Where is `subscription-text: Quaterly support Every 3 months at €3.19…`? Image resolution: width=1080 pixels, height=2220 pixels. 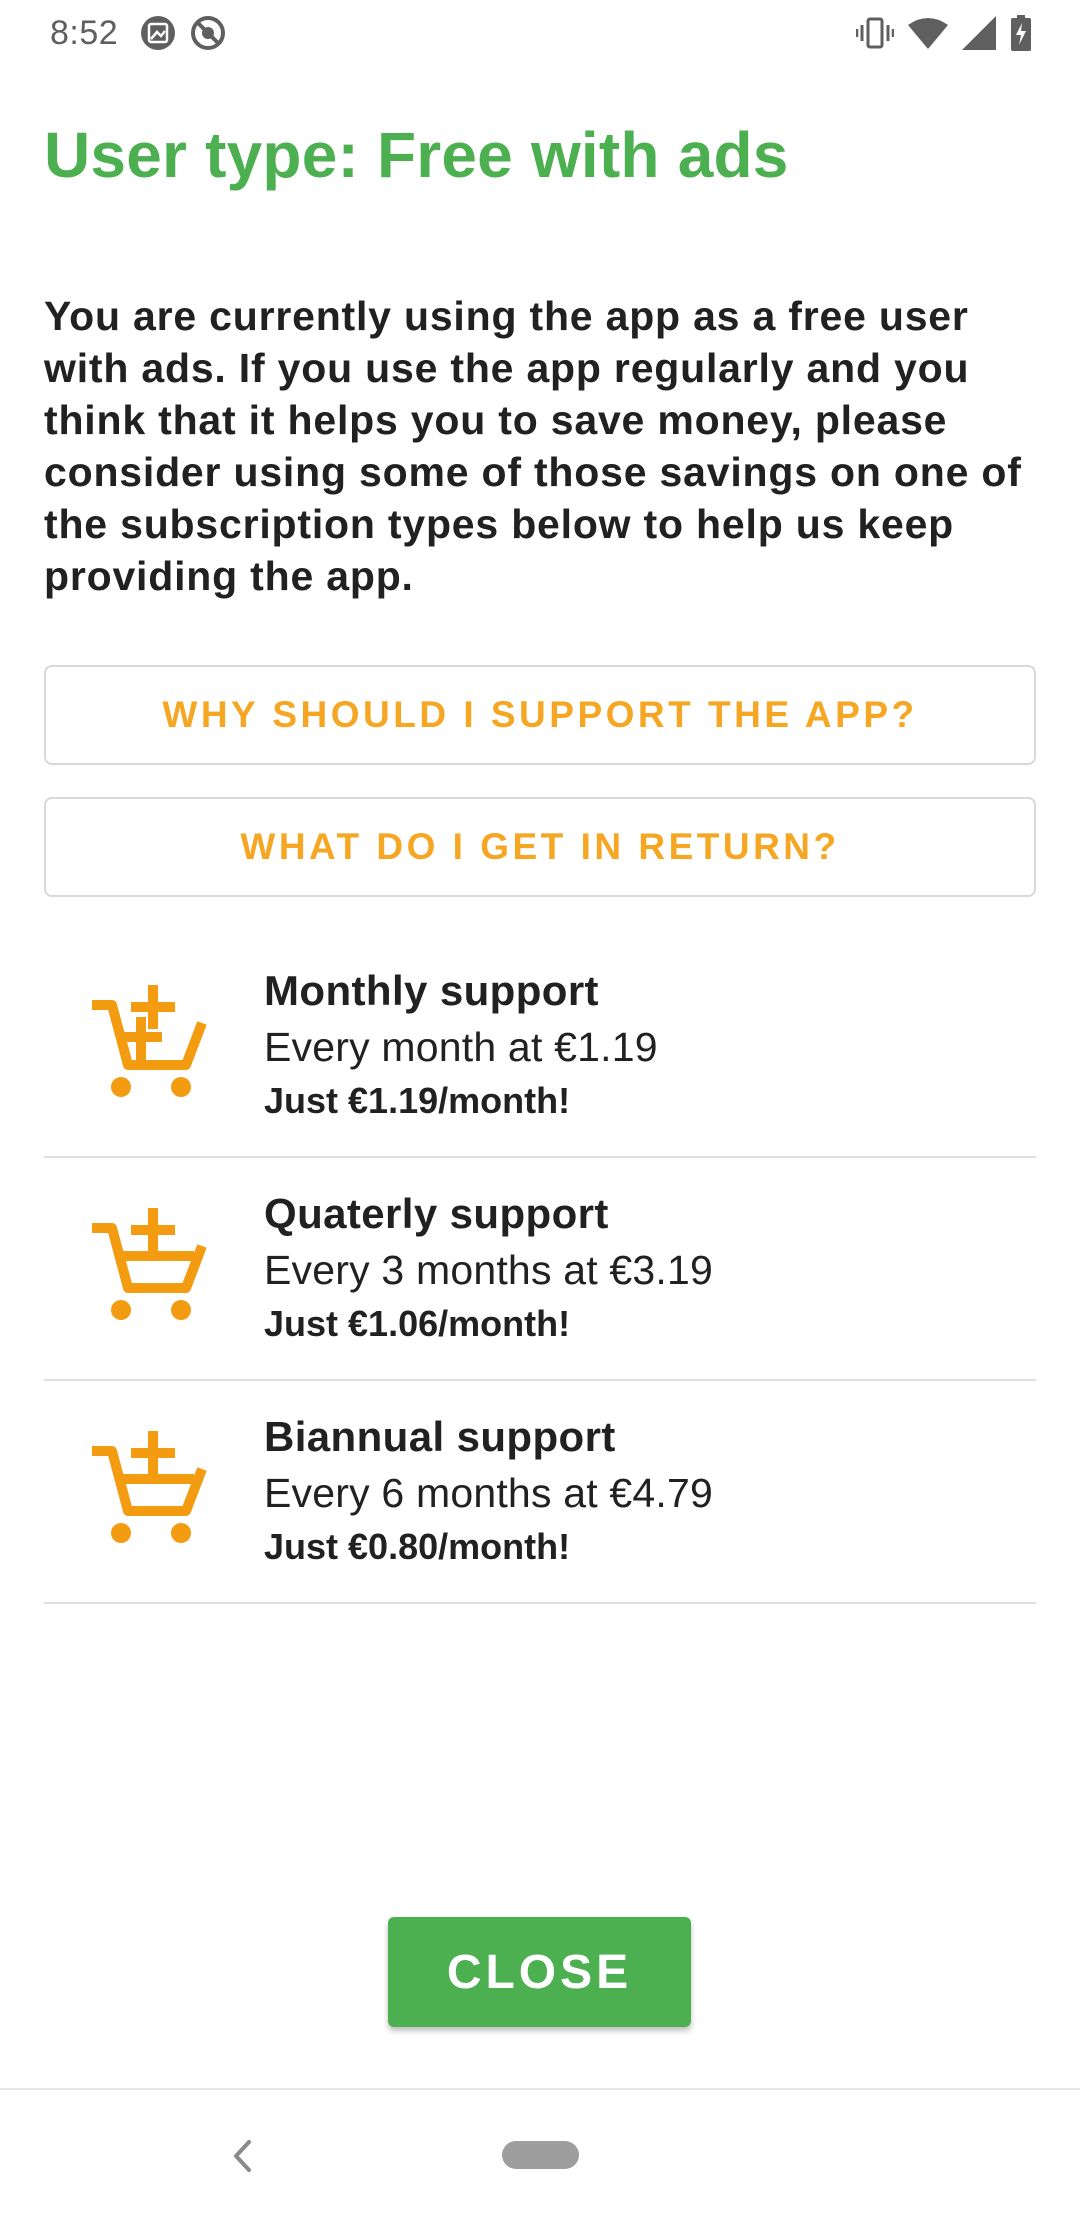
subscription-text: Quaterly support Every 3 months at €3.19… is located at coordinates (488, 1268).